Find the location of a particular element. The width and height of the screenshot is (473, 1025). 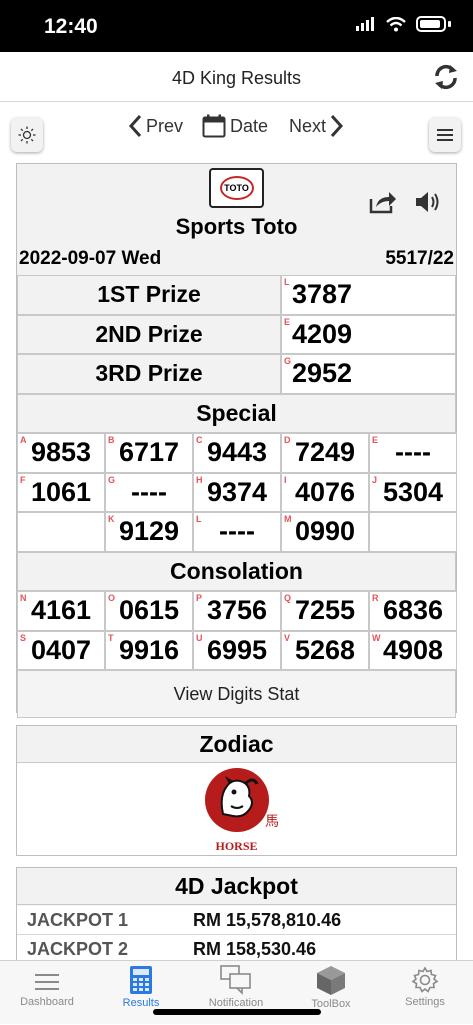

number-cell: O 0615 is located at coordinates (149, 611).